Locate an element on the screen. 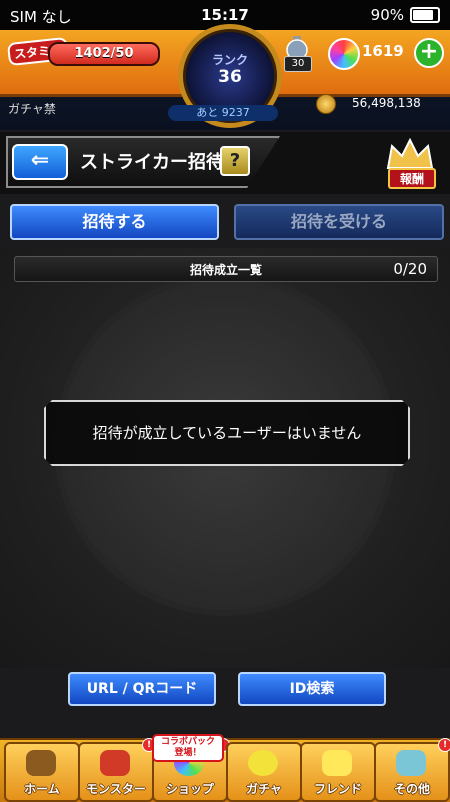  nav-home-label: ホーム is located at coordinates (42, 789).